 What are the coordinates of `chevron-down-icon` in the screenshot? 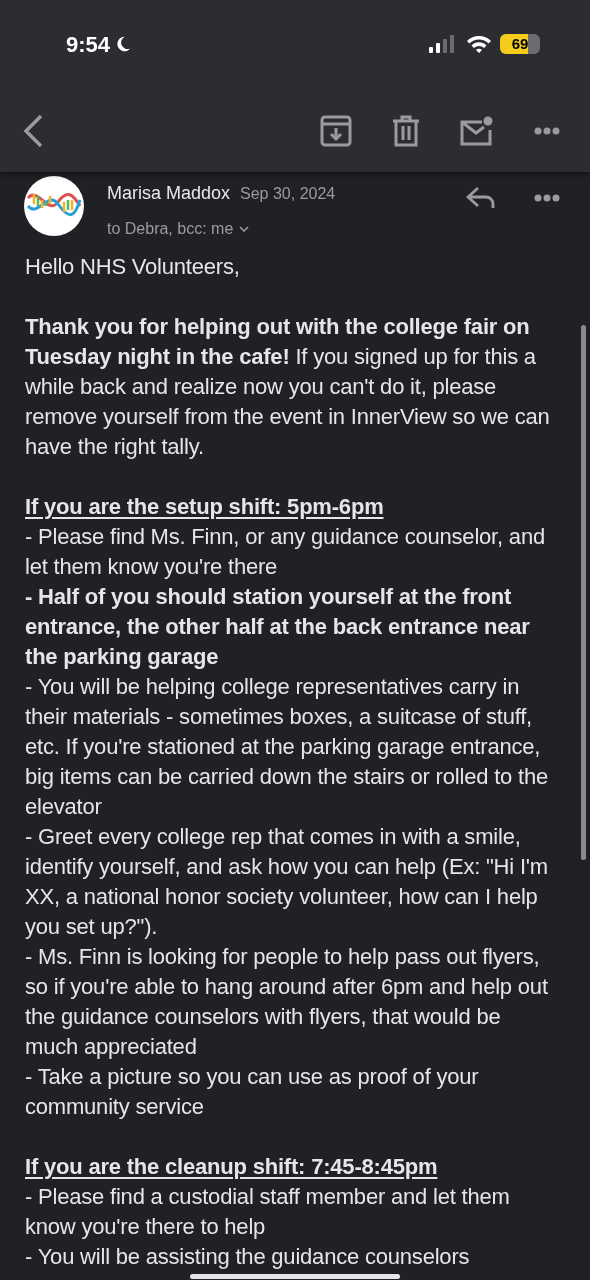 It's located at (244, 229).